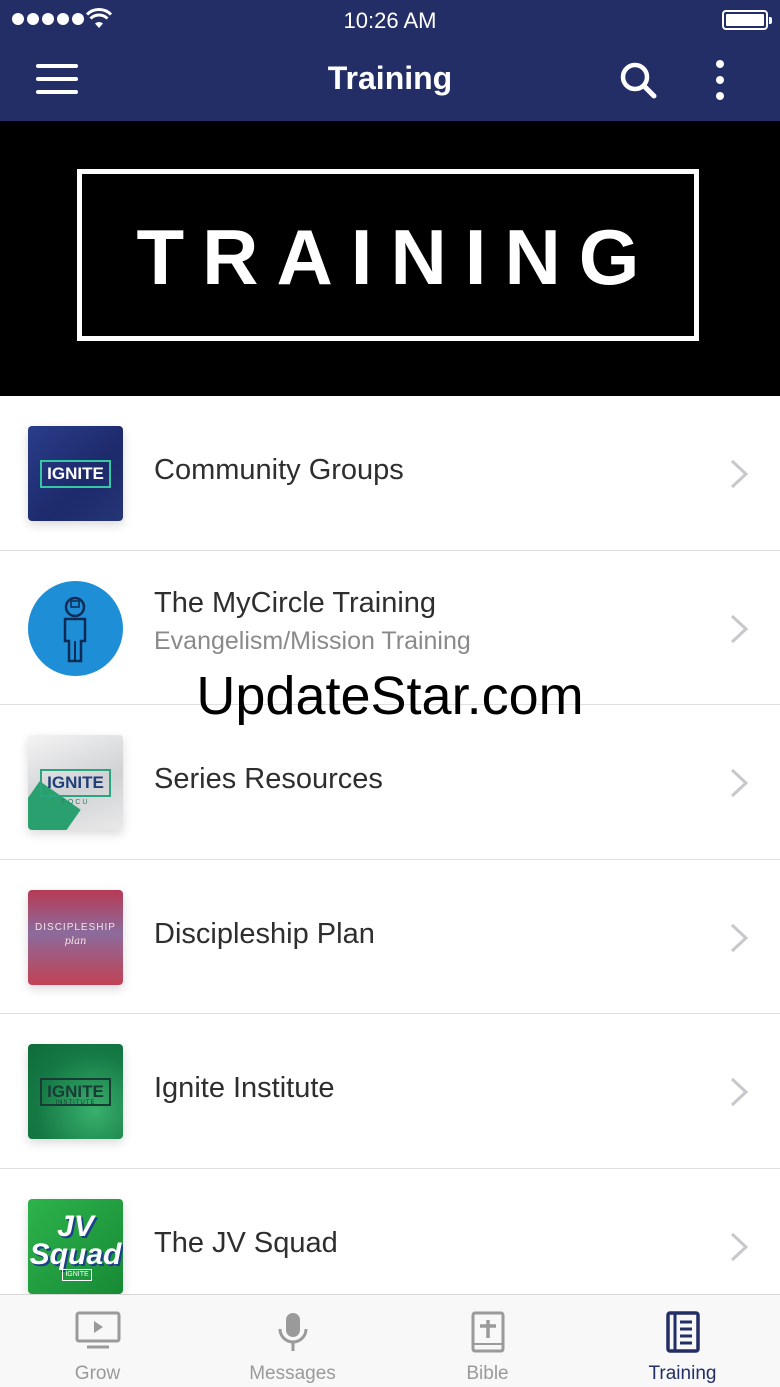 This screenshot has width=780, height=1387. Describe the element at coordinates (747, 20) in the screenshot. I see `battery-icon` at that location.